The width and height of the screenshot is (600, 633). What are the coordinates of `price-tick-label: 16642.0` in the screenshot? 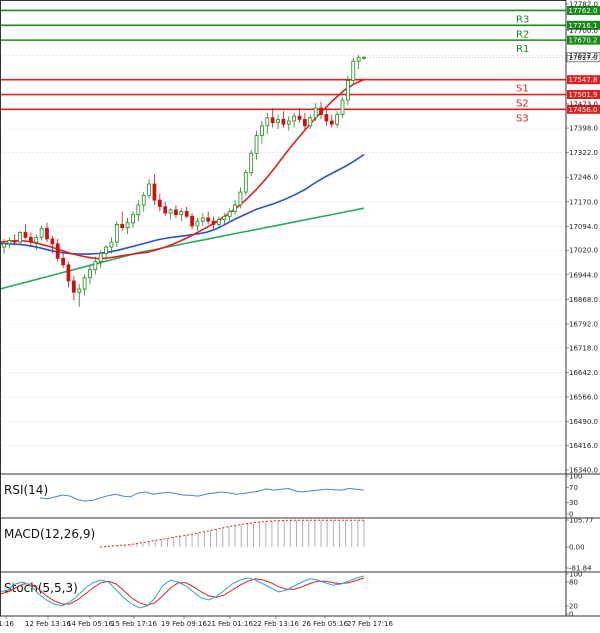 It's located at (583, 373).